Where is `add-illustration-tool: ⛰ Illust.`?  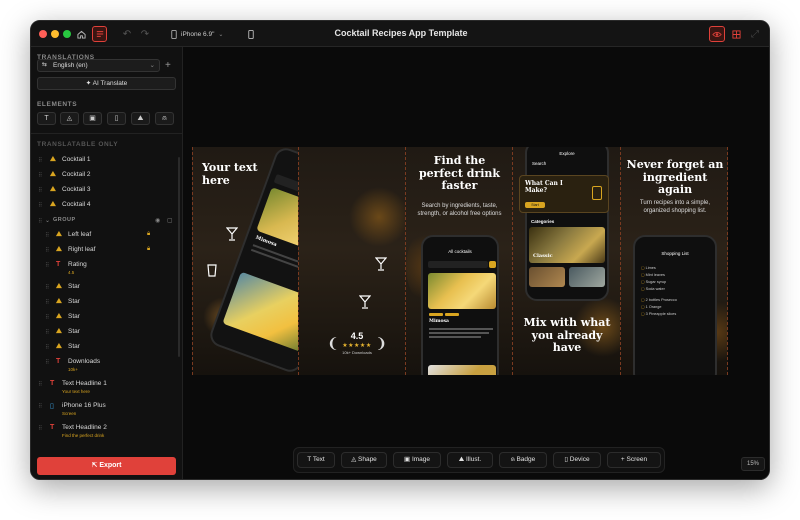 add-illustration-tool: ⛰ Illust. is located at coordinates (470, 460).